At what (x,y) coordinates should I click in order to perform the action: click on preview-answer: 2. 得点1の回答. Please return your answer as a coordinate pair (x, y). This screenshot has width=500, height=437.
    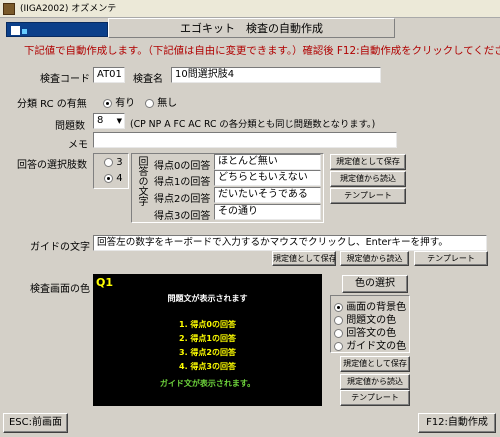
    Looking at the image, I should click on (207, 338).